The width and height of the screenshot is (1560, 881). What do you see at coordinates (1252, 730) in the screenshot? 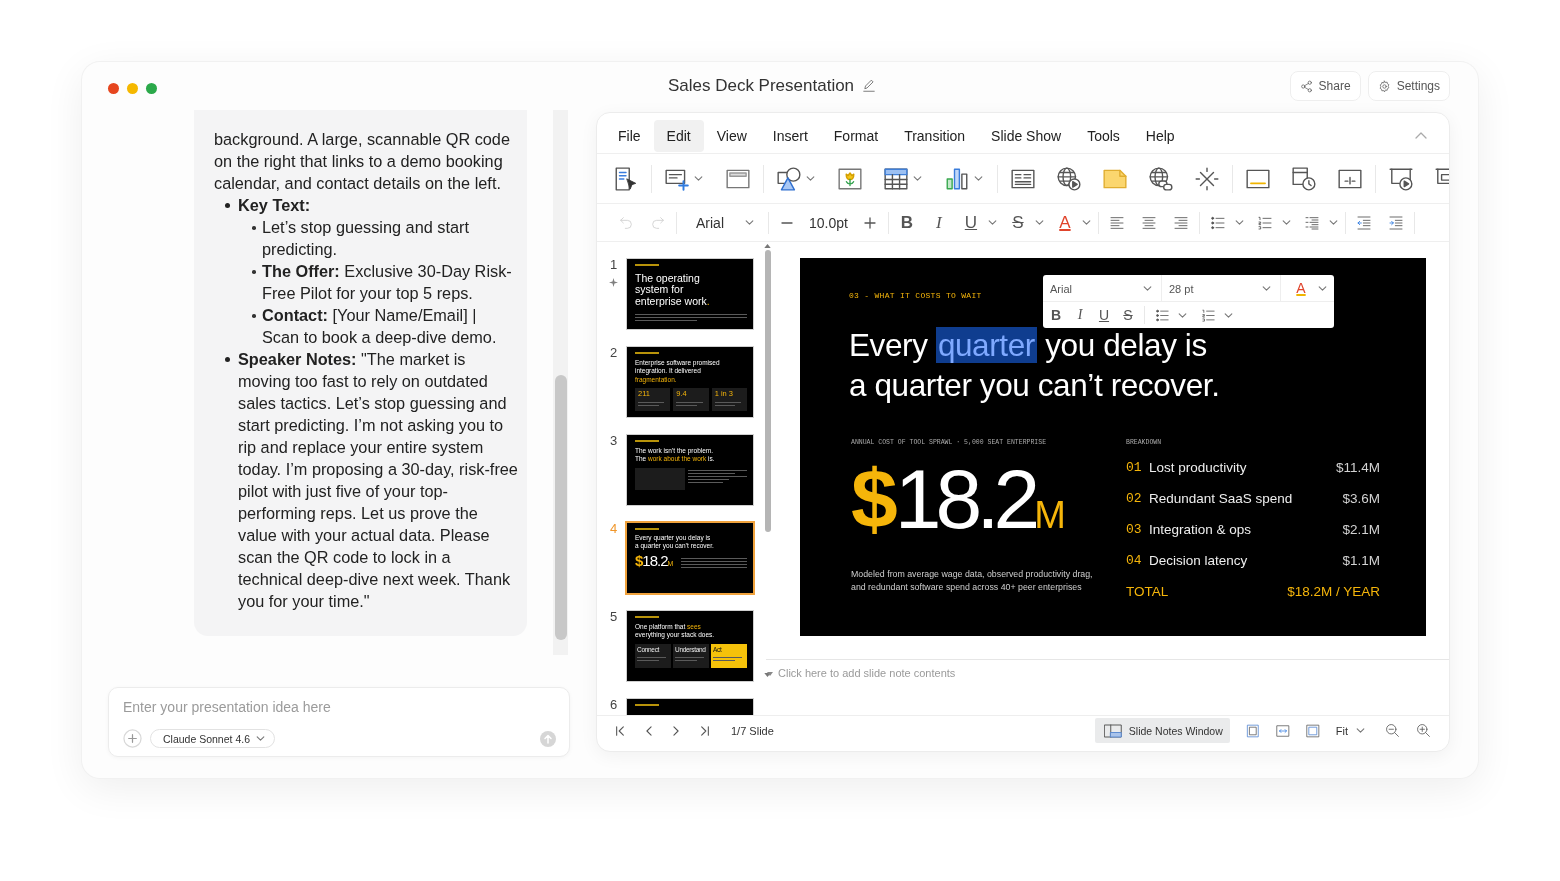
I see `normal-view-icon` at bounding box center [1252, 730].